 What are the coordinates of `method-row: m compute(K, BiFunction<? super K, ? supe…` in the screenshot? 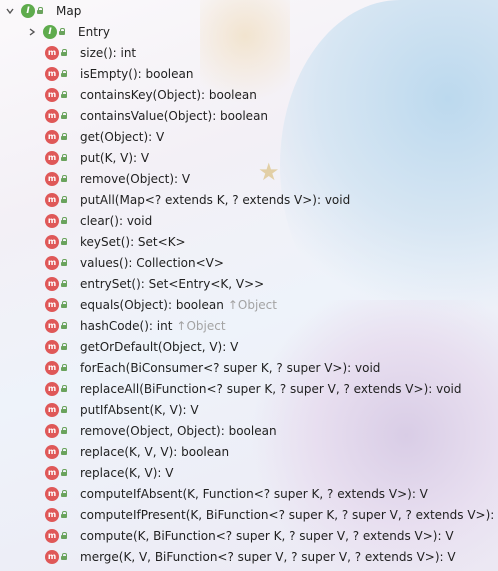 It's located at (249, 535).